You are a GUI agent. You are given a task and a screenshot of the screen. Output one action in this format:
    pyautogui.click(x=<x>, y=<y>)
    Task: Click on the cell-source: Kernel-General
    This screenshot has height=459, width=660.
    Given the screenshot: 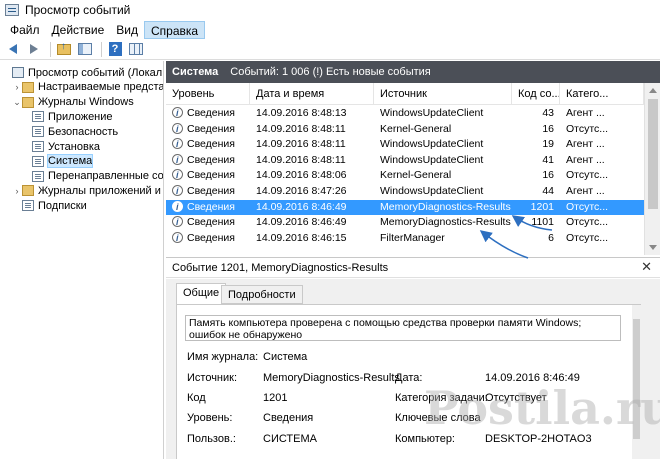 What is the action you would take?
    pyautogui.click(x=416, y=128)
    